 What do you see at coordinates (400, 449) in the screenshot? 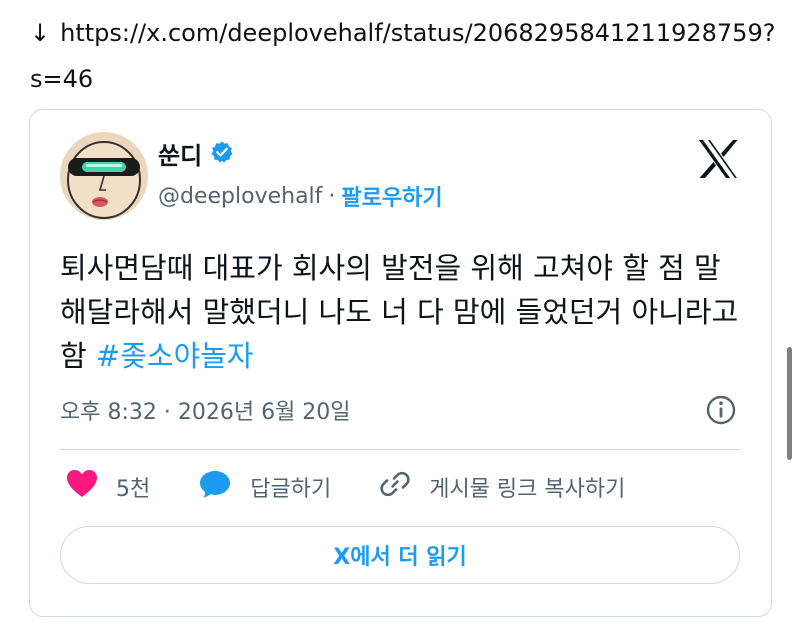
I see `divider` at bounding box center [400, 449].